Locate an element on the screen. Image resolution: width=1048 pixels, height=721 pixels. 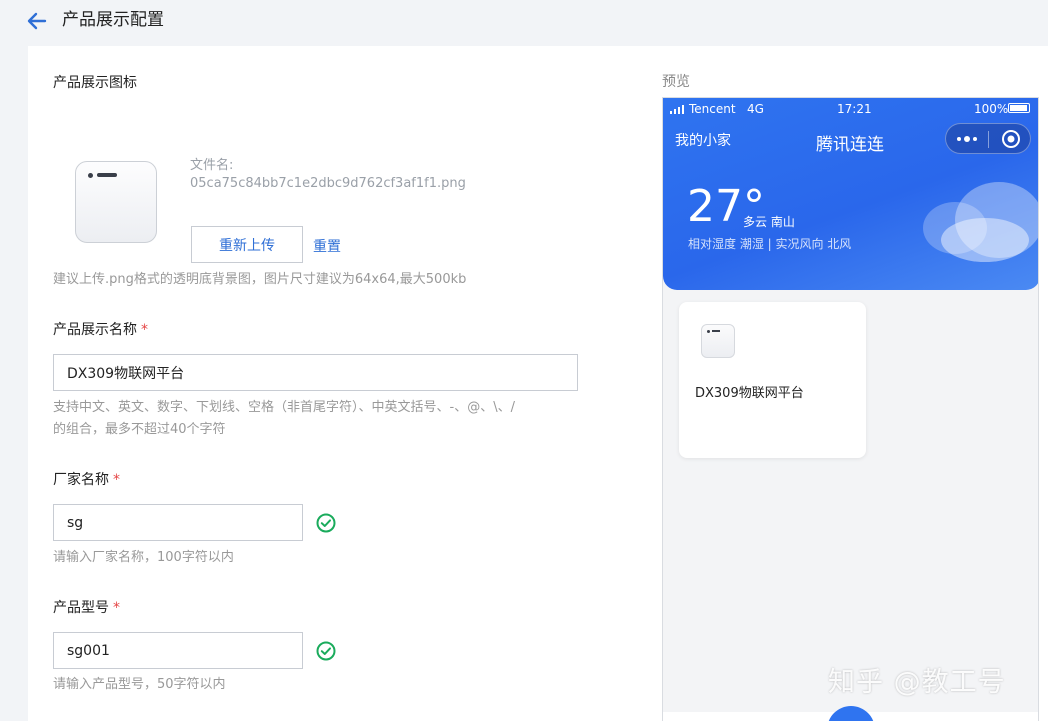
device-card: DX309物联网平台 is located at coordinates (772, 380).